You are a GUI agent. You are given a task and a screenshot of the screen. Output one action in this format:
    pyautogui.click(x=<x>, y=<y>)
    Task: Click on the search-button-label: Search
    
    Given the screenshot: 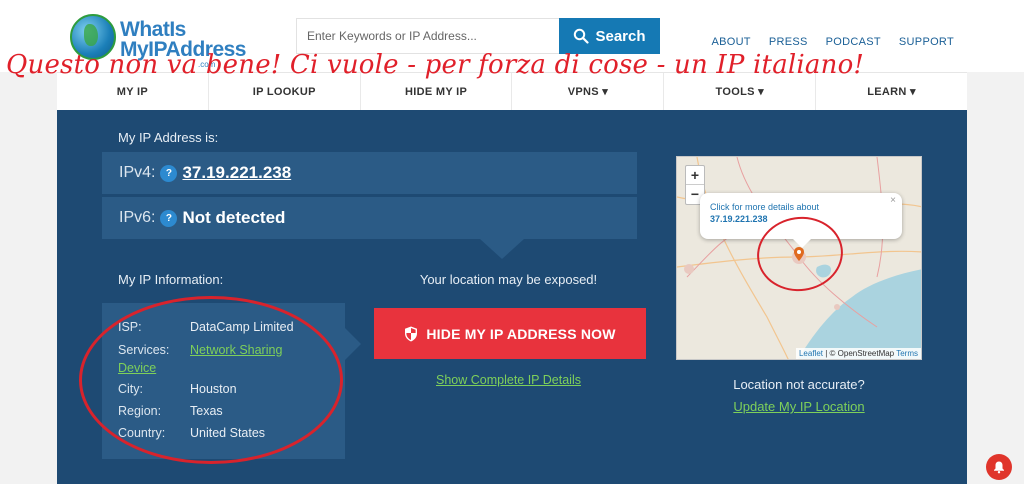 What is the action you would take?
    pyautogui.click(x=620, y=36)
    